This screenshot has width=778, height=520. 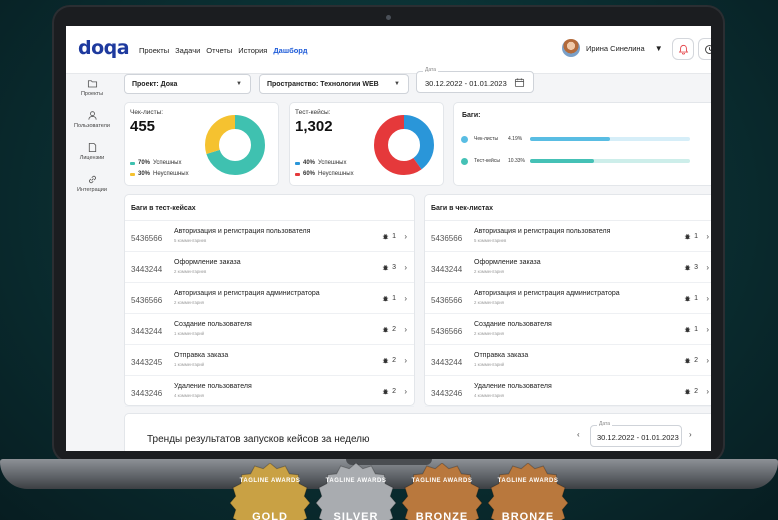 I want to click on item-comments: 5 комментариев, so click(x=490, y=240).